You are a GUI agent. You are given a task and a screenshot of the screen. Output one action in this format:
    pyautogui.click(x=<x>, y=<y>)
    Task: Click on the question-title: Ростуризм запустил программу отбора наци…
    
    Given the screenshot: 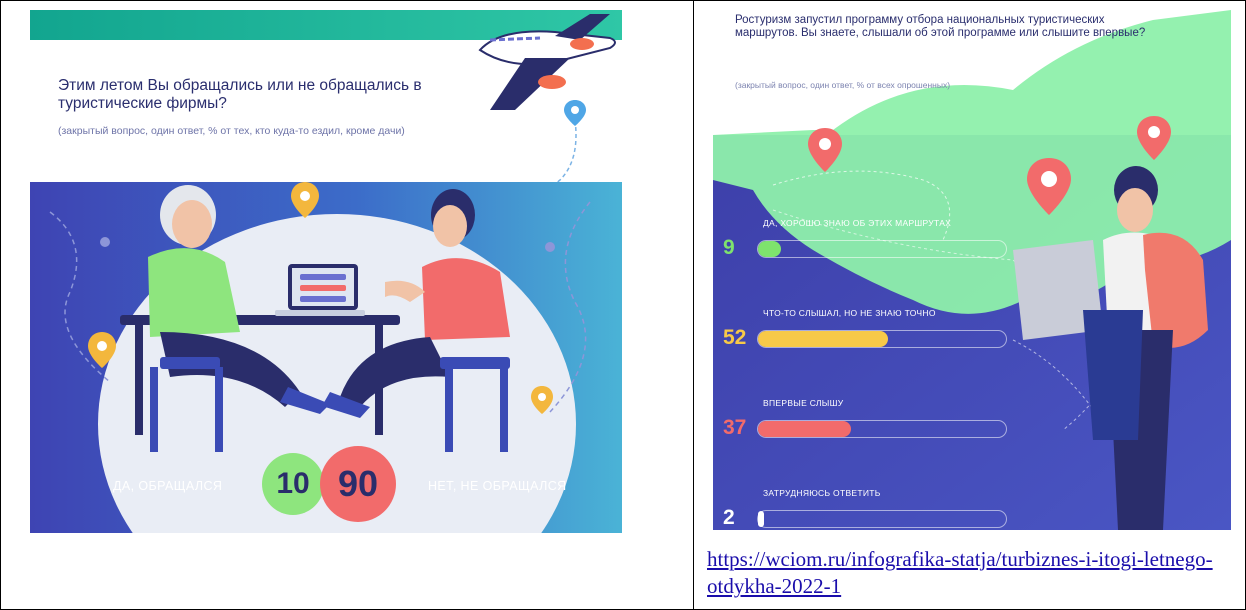 What is the action you would take?
    pyautogui.click(x=940, y=26)
    